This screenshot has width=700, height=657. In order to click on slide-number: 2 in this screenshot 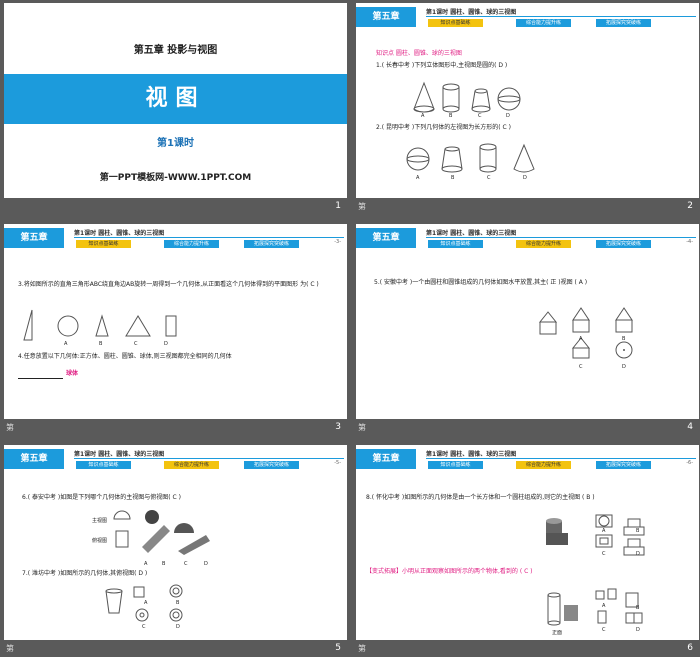, I will do `click(690, 206)`.